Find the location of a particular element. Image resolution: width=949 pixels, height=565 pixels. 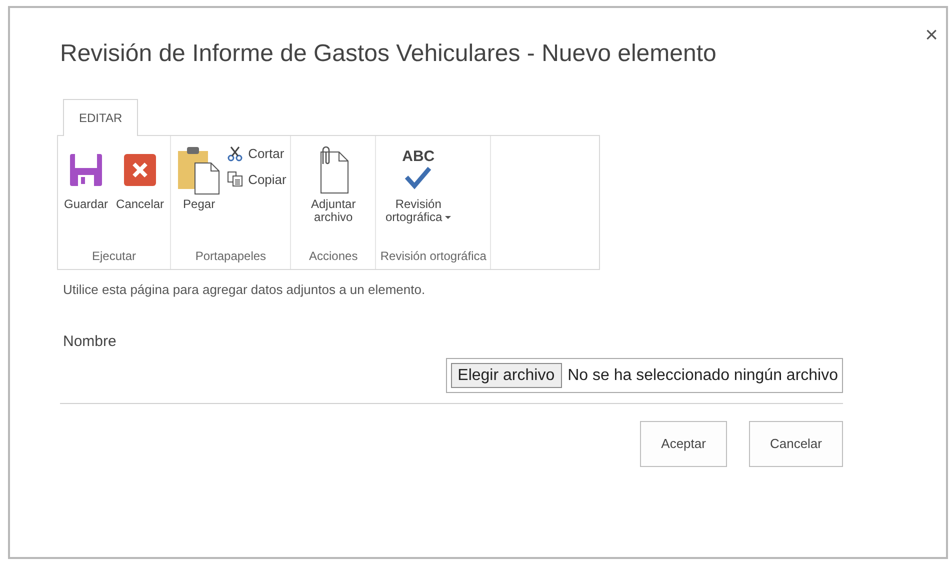

cancel-icon is located at coordinates (140, 170).